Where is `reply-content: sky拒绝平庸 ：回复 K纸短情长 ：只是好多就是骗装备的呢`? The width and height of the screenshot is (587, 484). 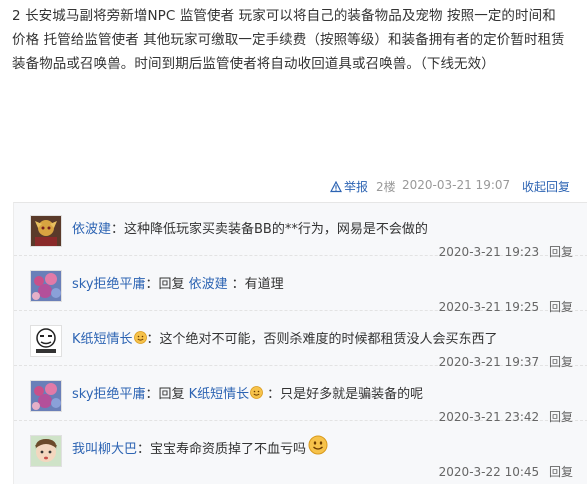
reply-content: sky拒绝平庸 ：回复 K纸短情长 ：只是好多就是骗装备的呢 is located at coordinates (247, 392).